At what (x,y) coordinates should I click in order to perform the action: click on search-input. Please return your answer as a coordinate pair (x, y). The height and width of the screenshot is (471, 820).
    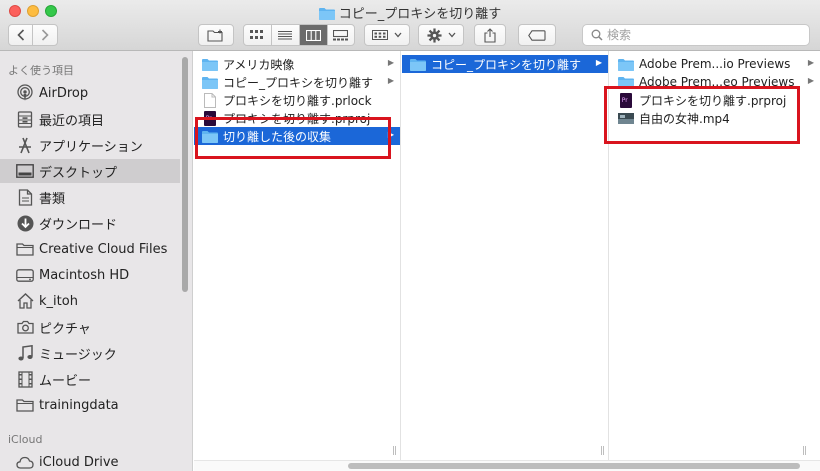
    Looking at the image, I should click on (697, 35).